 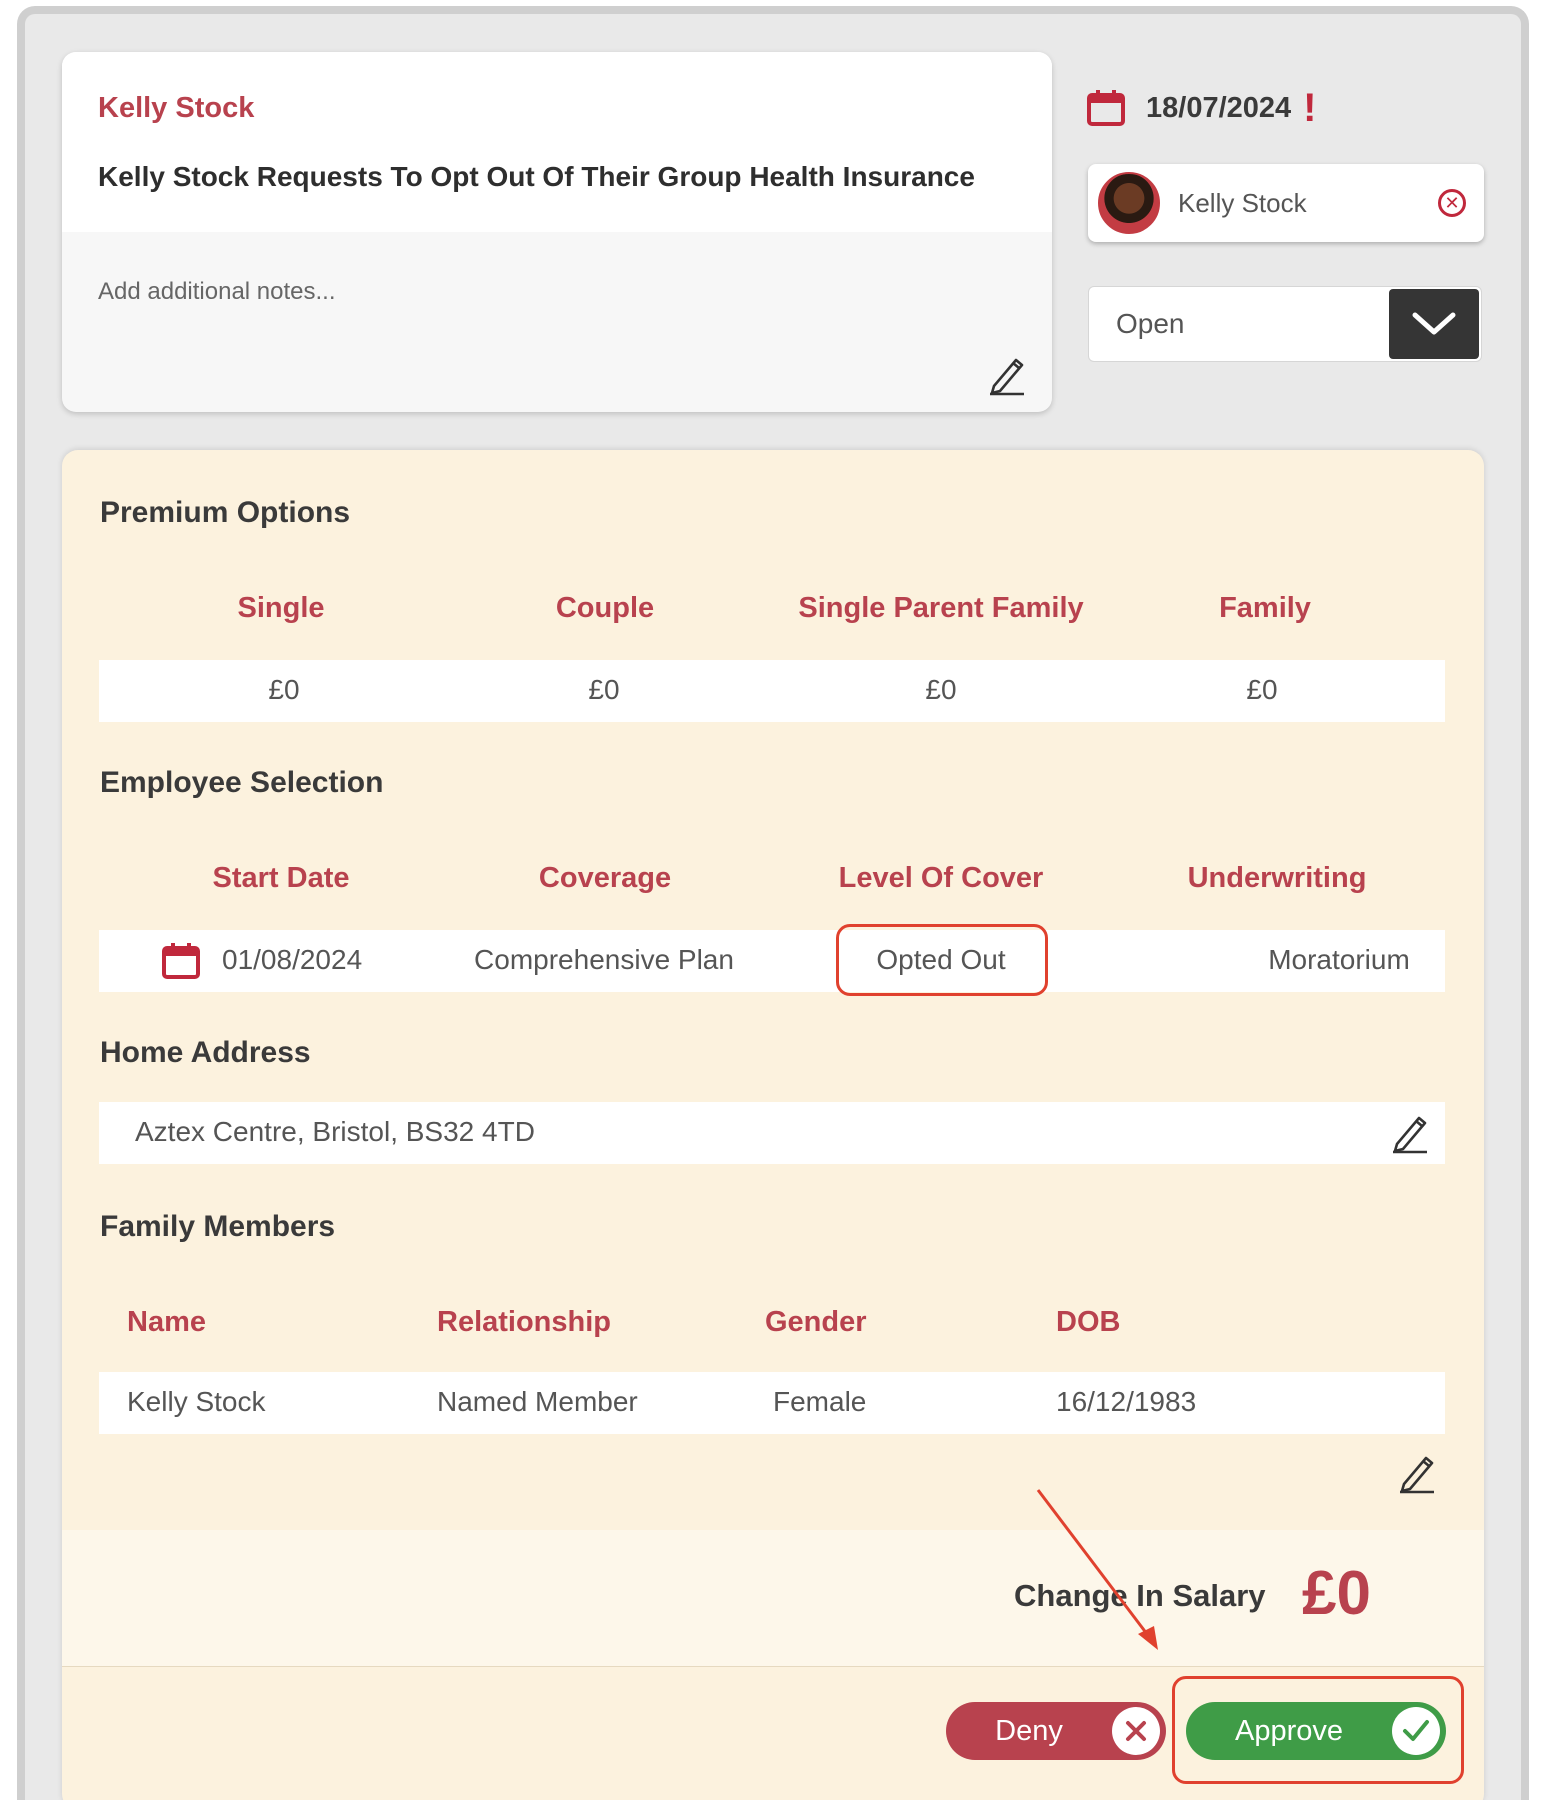 What do you see at coordinates (772, 691) in the screenshot?
I see `premium-values-row: £0 £0 £0 £0` at bounding box center [772, 691].